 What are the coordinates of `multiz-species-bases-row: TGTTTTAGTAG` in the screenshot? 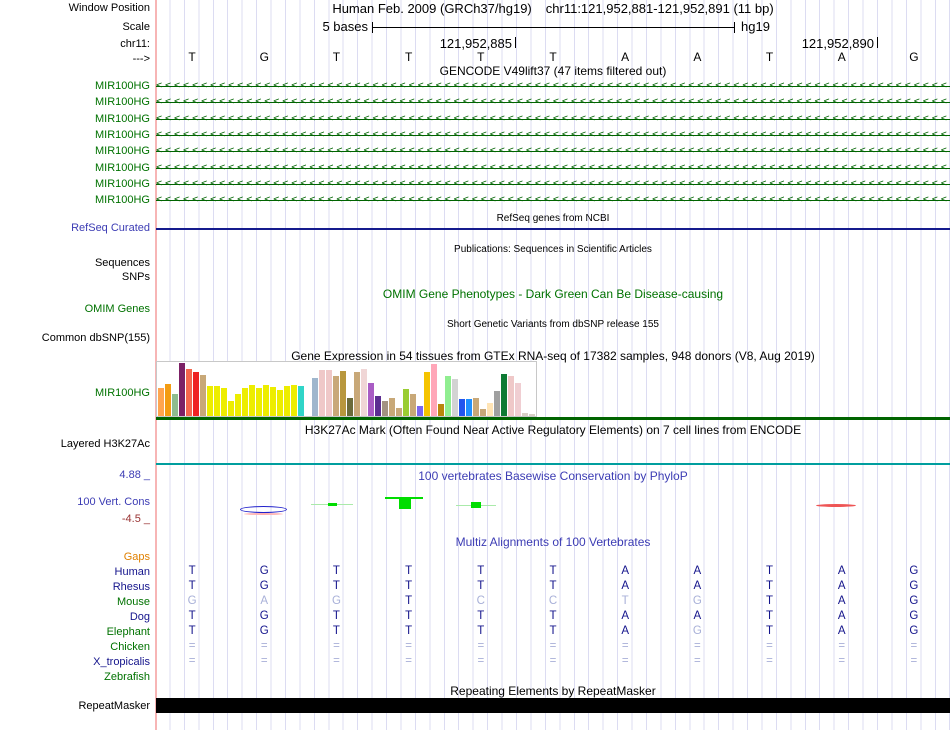 It's located at (553, 631).